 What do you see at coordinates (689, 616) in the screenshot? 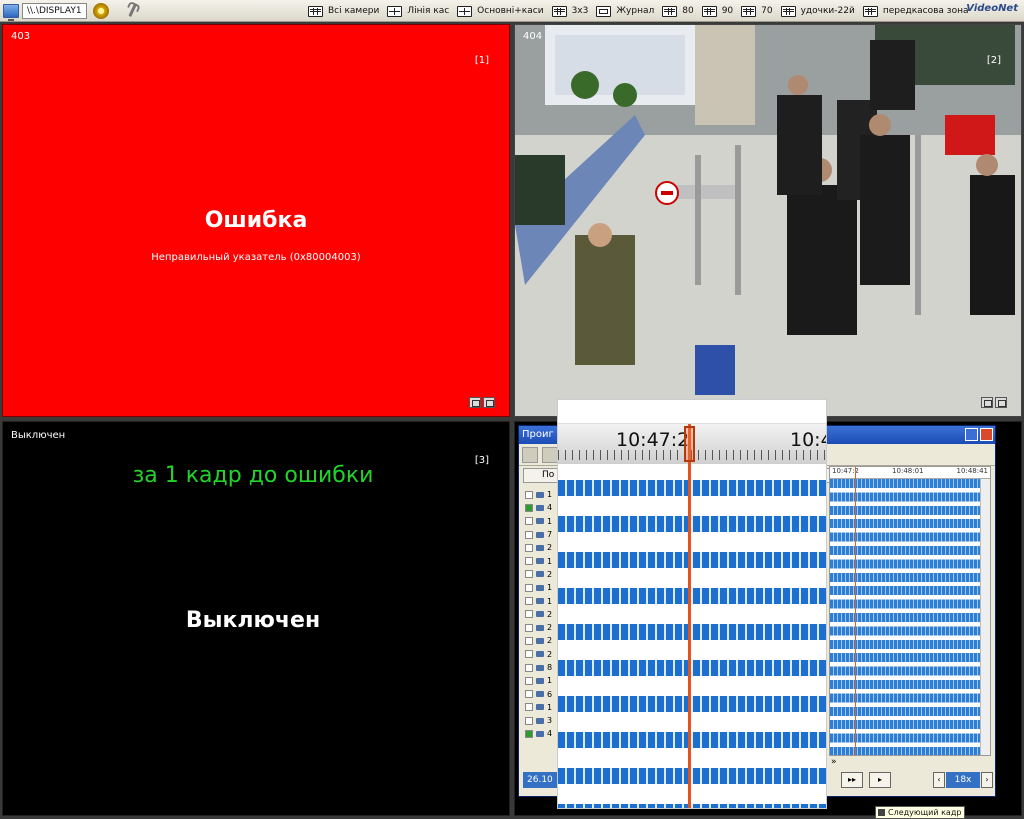
I see `playhead-cursor` at bounding box center [689, 616].